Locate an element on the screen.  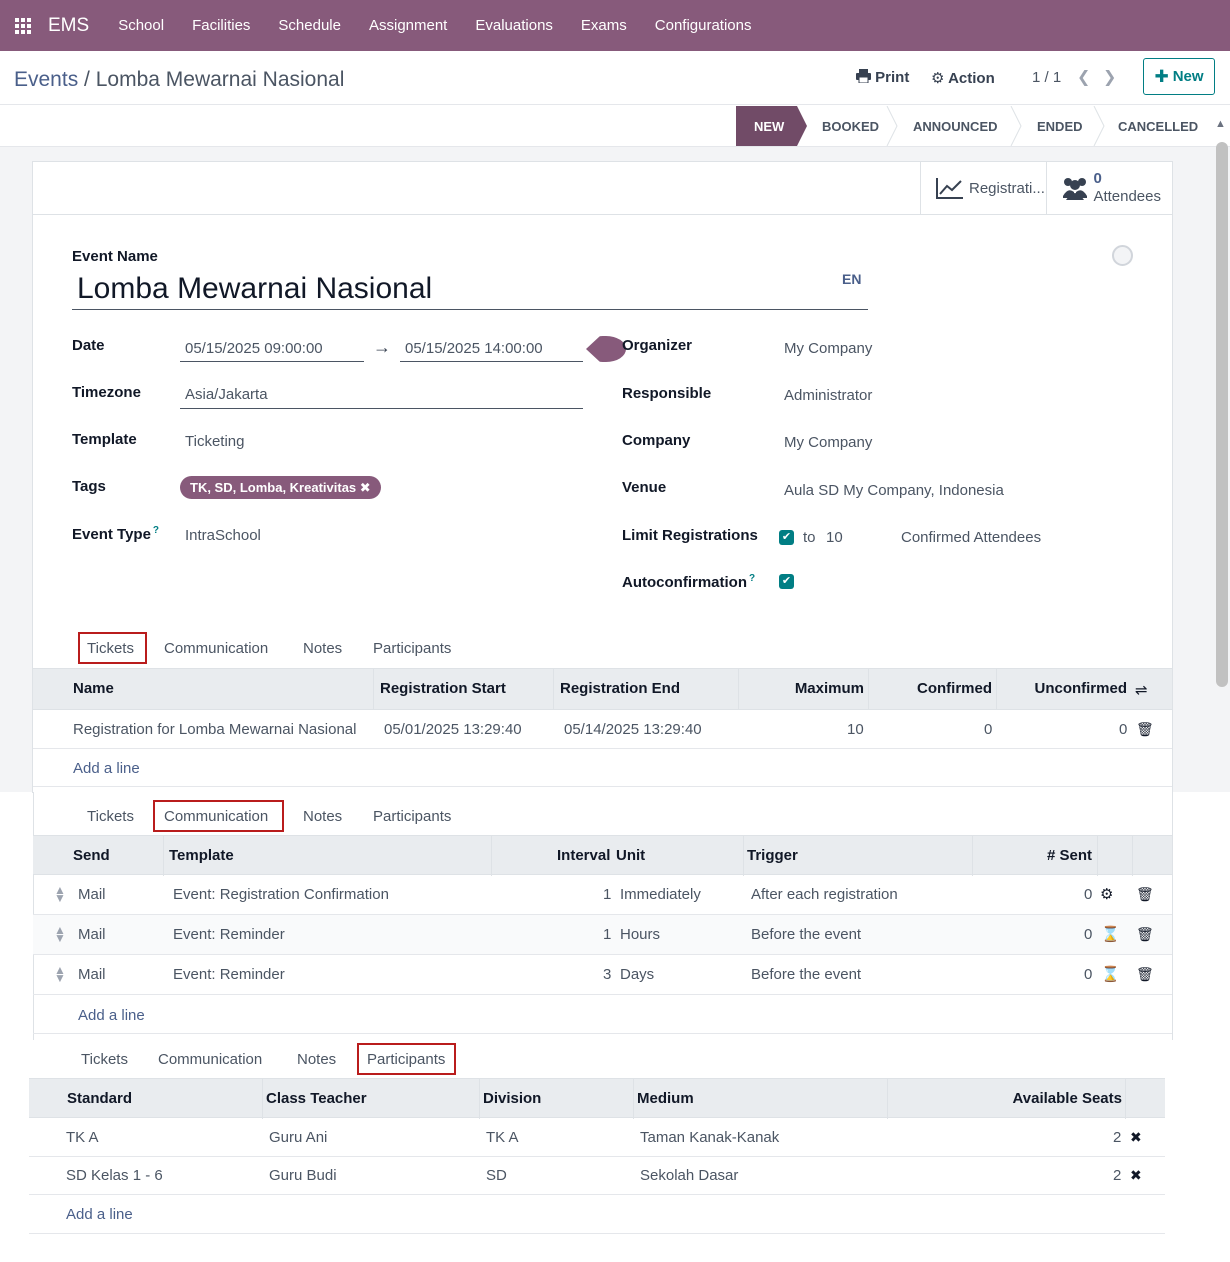
timezone-select: Asia/Jakarta is located at coordinates (226, 394).